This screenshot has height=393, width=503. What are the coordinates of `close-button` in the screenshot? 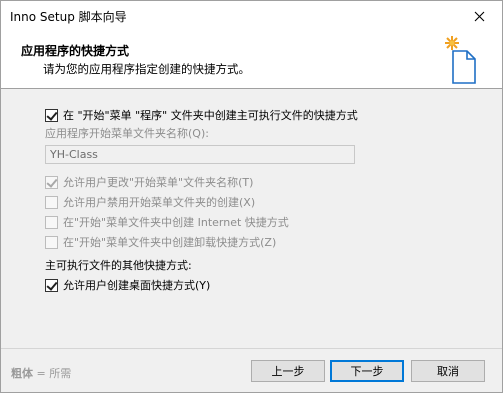 It's located at (479, 16).